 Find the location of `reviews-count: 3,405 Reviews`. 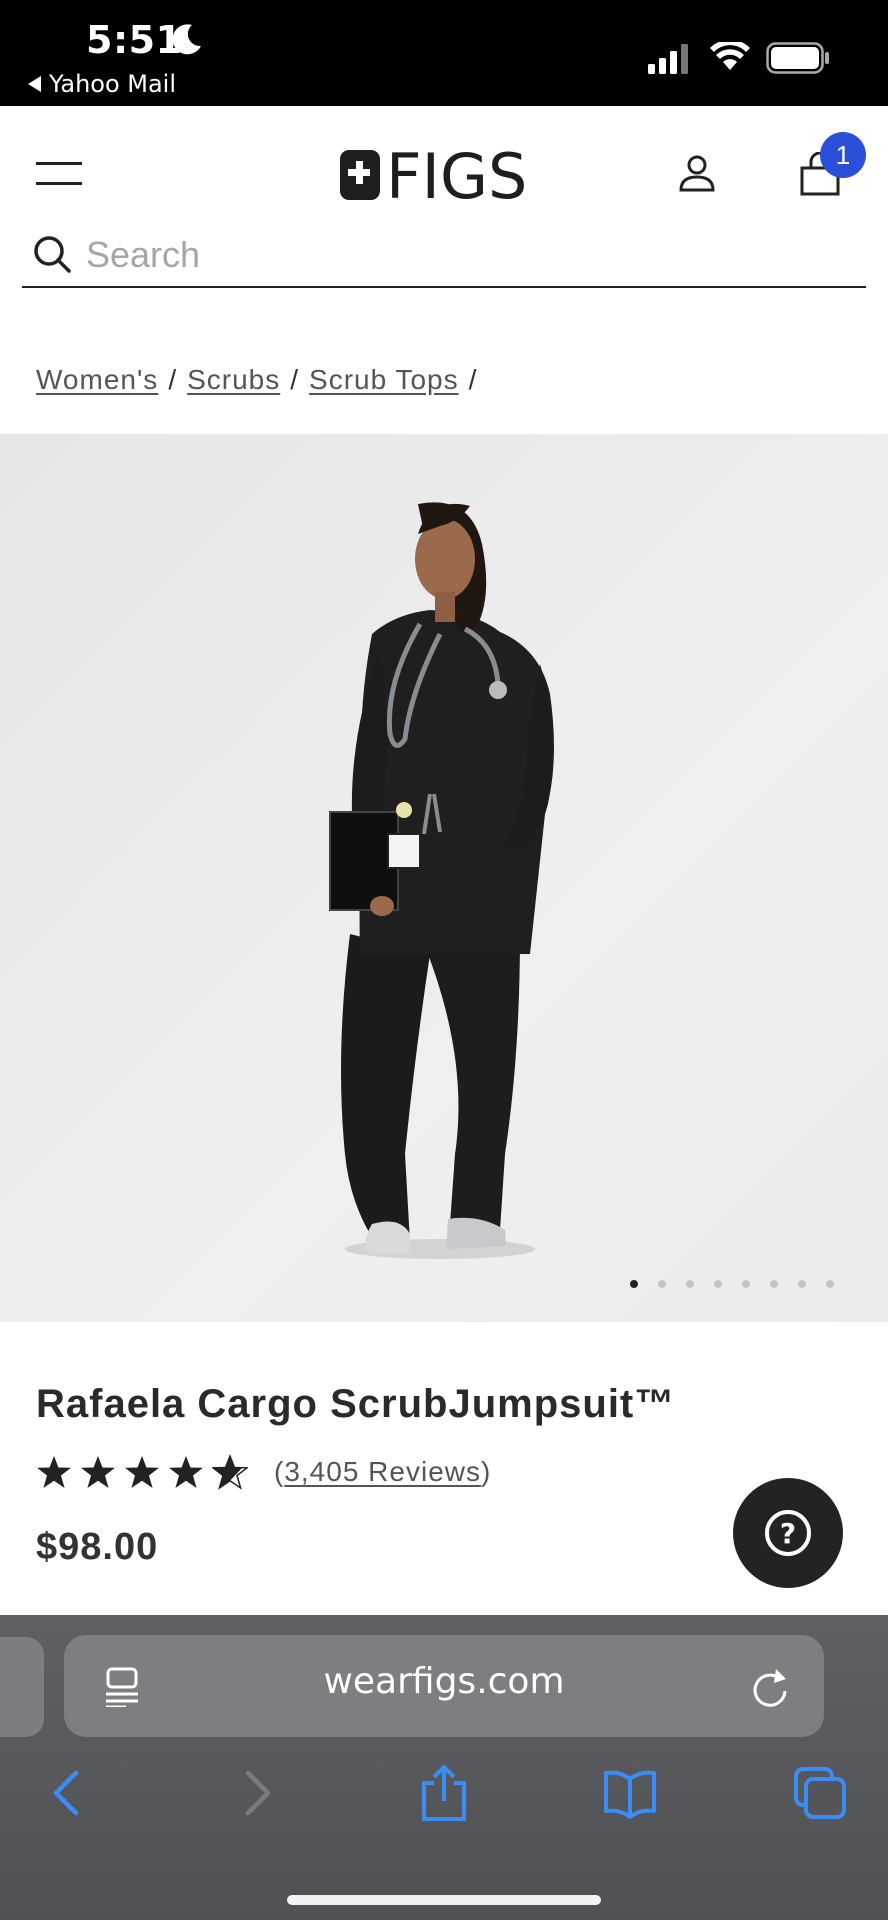

reviews-count: 3,405 Reviews is located at coordinates (382, 1471).